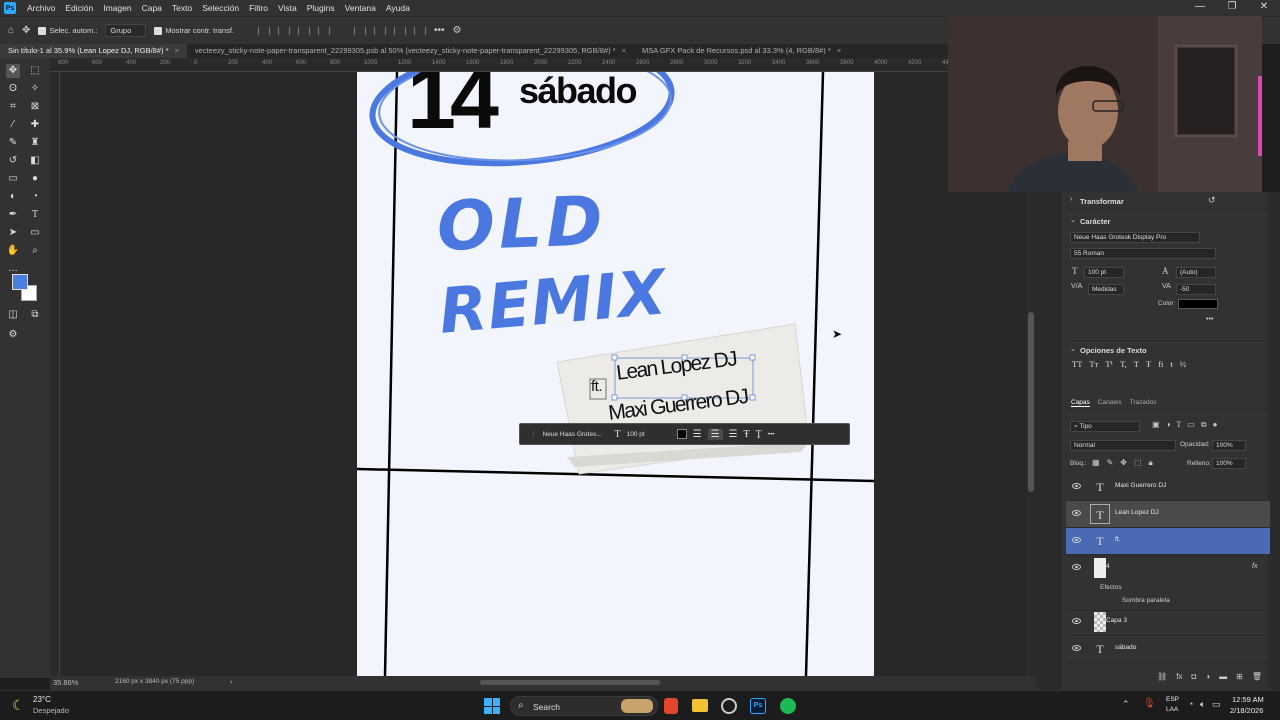 The height and width of the screenshot is (720, 1280). I want to click on wifi-icon: ◔, so click(1190, 704).